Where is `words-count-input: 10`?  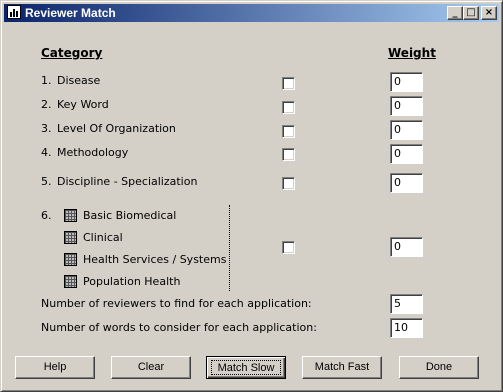
words-count-input: 10 is located at coordinates (406, 328).